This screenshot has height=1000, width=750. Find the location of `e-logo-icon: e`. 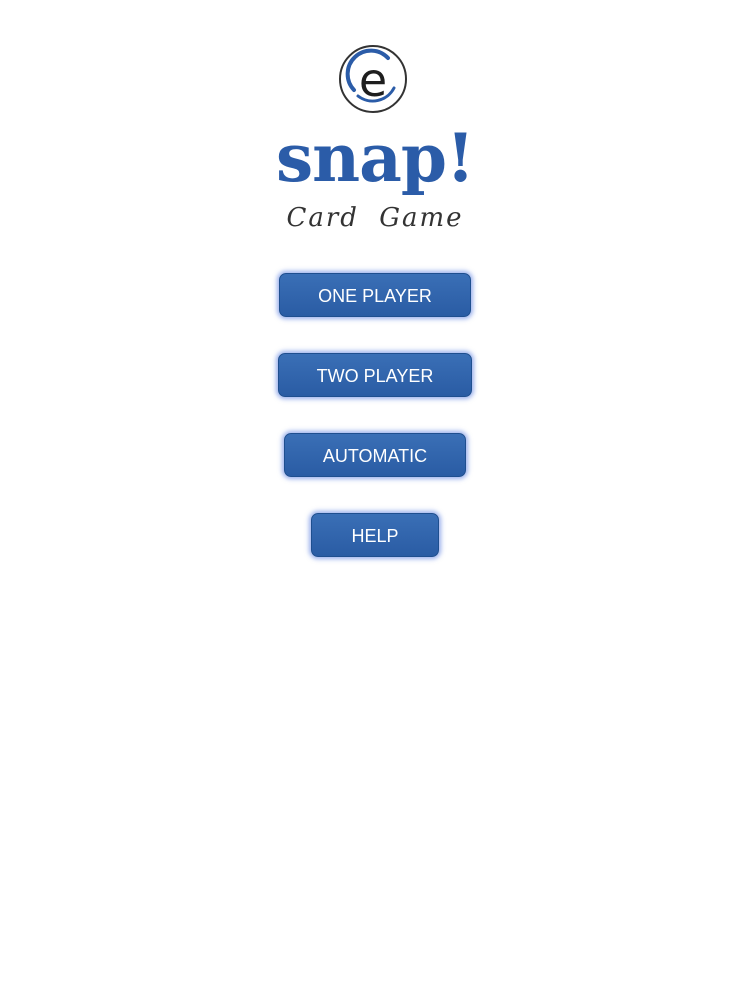

e-logo-icon: e is located at coordinates (373, 79).